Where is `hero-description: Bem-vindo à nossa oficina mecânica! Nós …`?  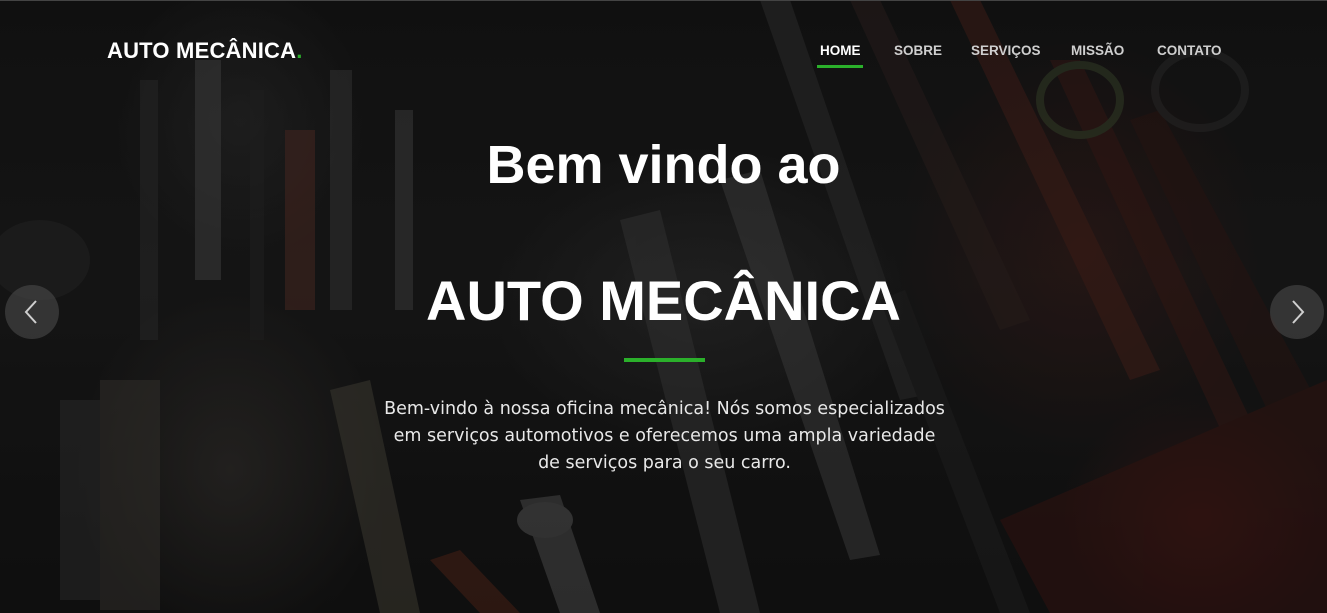 hero-description: Bem-vindo à nossa oficina mecânica! Nós … is located at coordinates (664, 436).